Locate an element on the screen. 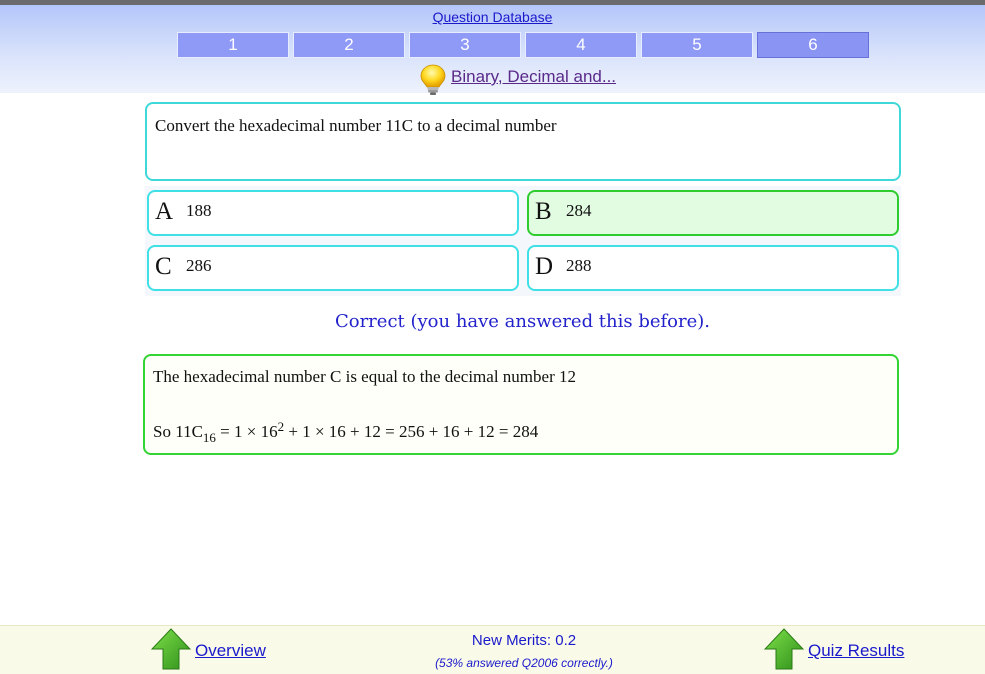  answer-letter: C is located at coordinates (163, 266).